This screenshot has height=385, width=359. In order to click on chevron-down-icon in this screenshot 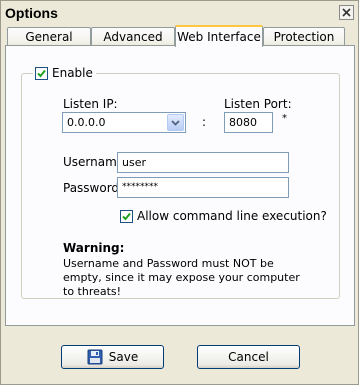, I will do `click(175, 122)`.